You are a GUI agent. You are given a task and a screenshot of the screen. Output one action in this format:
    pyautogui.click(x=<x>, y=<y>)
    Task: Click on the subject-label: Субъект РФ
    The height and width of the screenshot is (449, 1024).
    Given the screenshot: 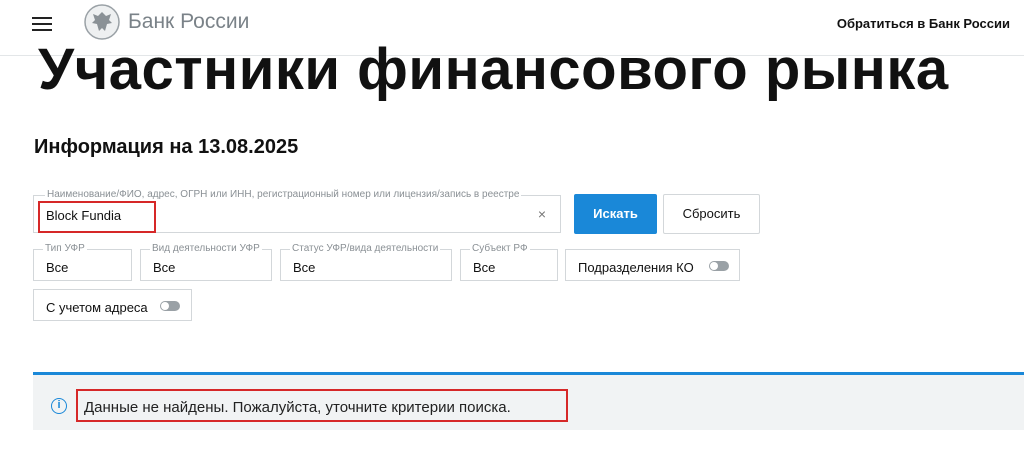 What is the action you would take?
    pyautogui.click(x=500, y=248)
    